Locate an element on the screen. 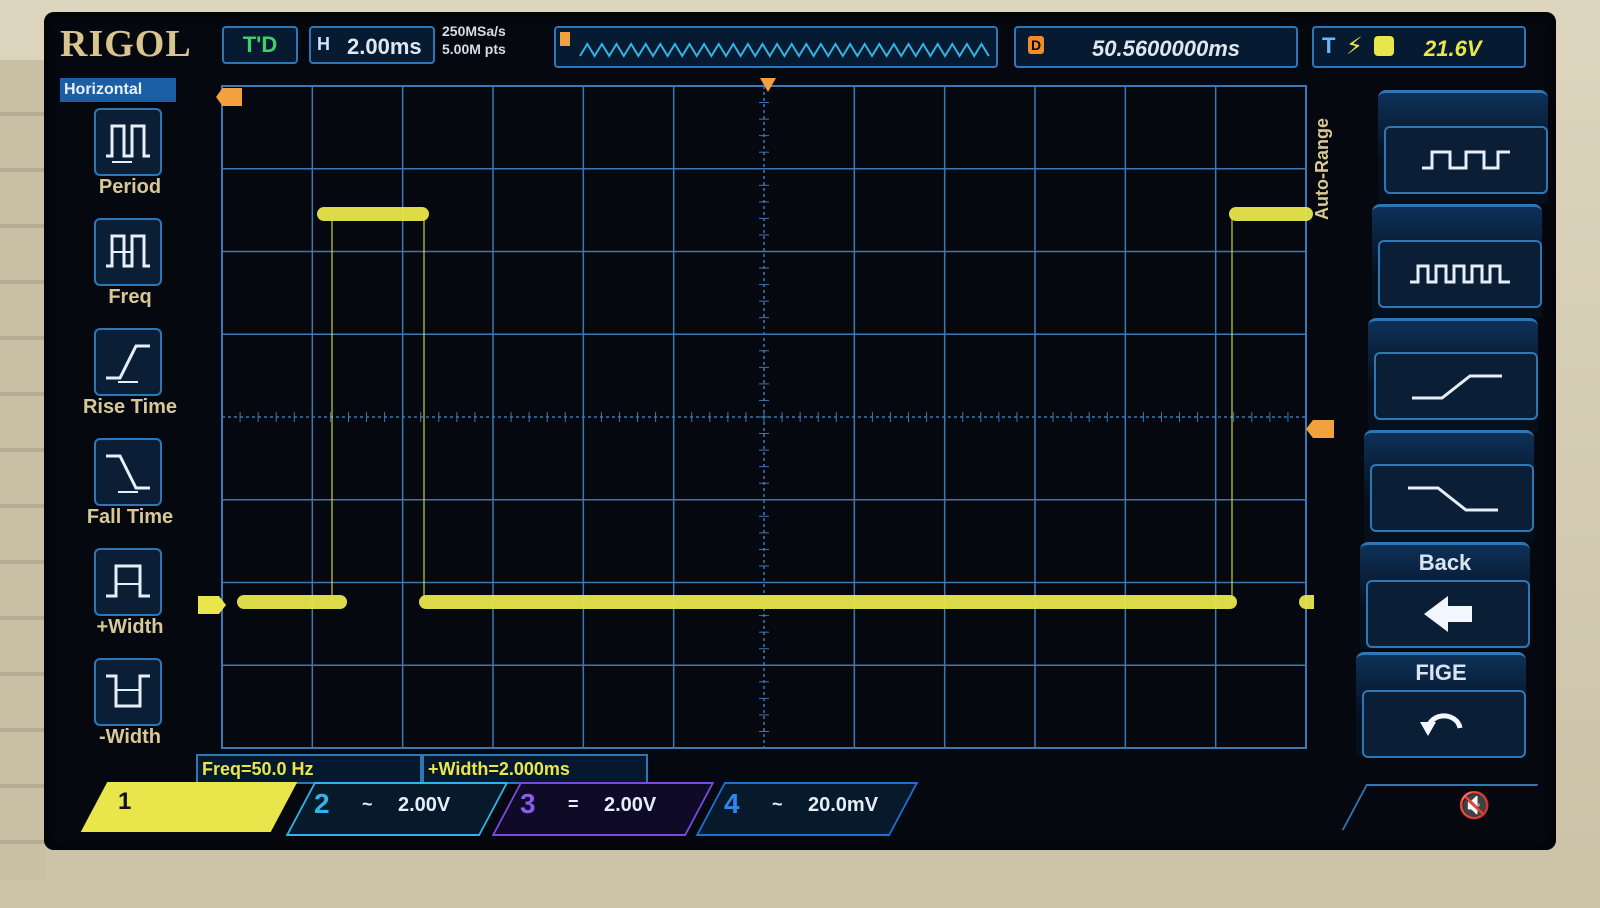 This screenshot has height=908, width=1600. fige-label: FIGE is located at coordinates (1441, 672).